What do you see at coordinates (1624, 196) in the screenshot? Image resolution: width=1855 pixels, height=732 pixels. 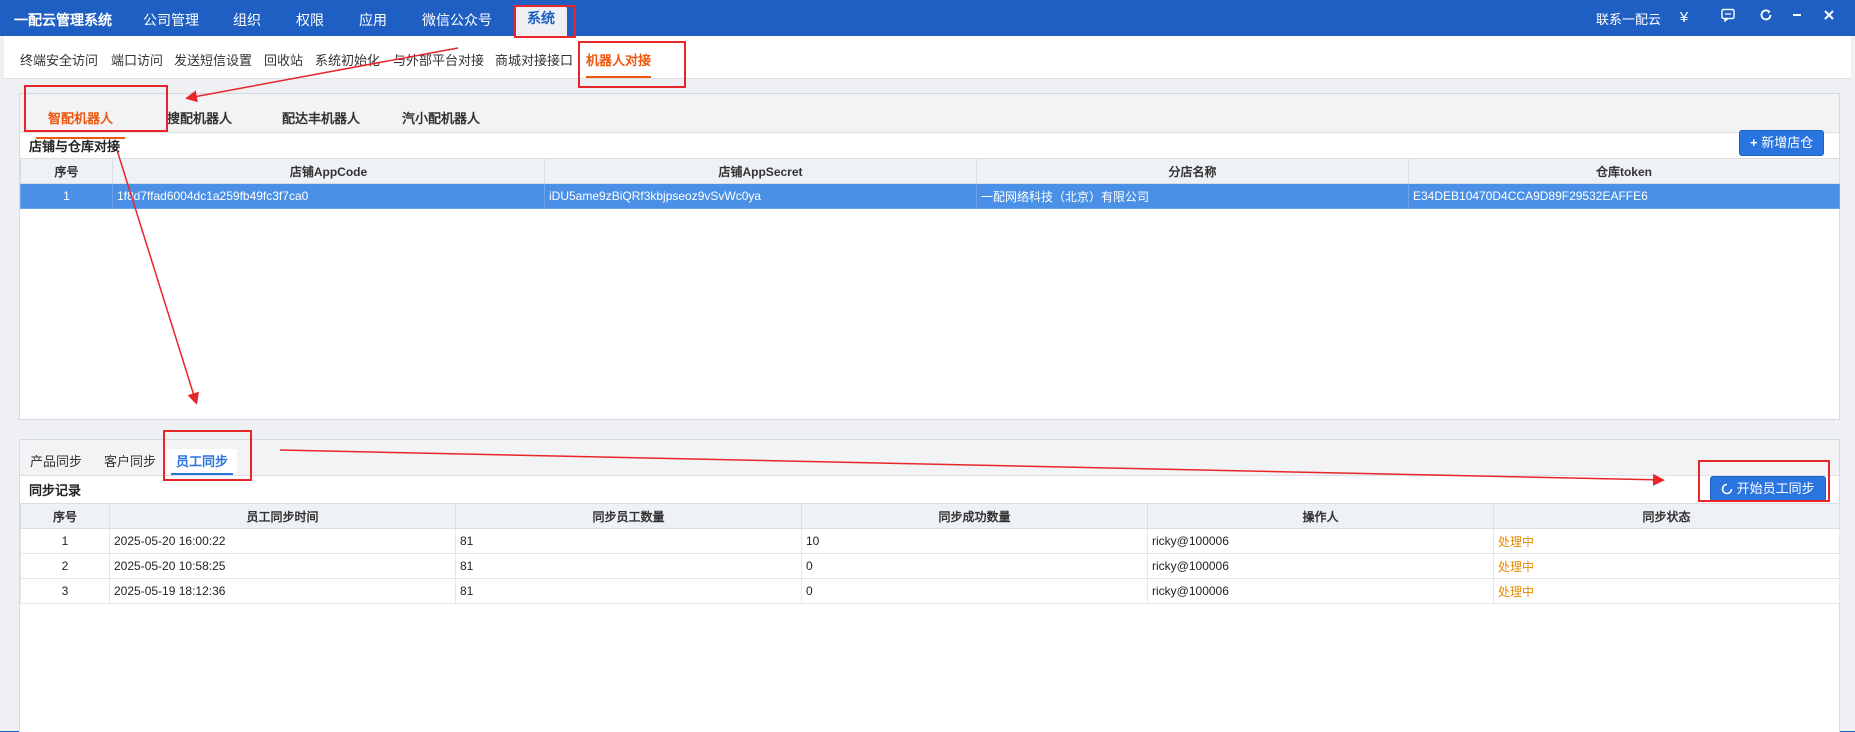 I see `cell-warehouse-token: E34DEB10470D4CCA9D89F29532EAFFE6` at bounding box center [1624, 196].